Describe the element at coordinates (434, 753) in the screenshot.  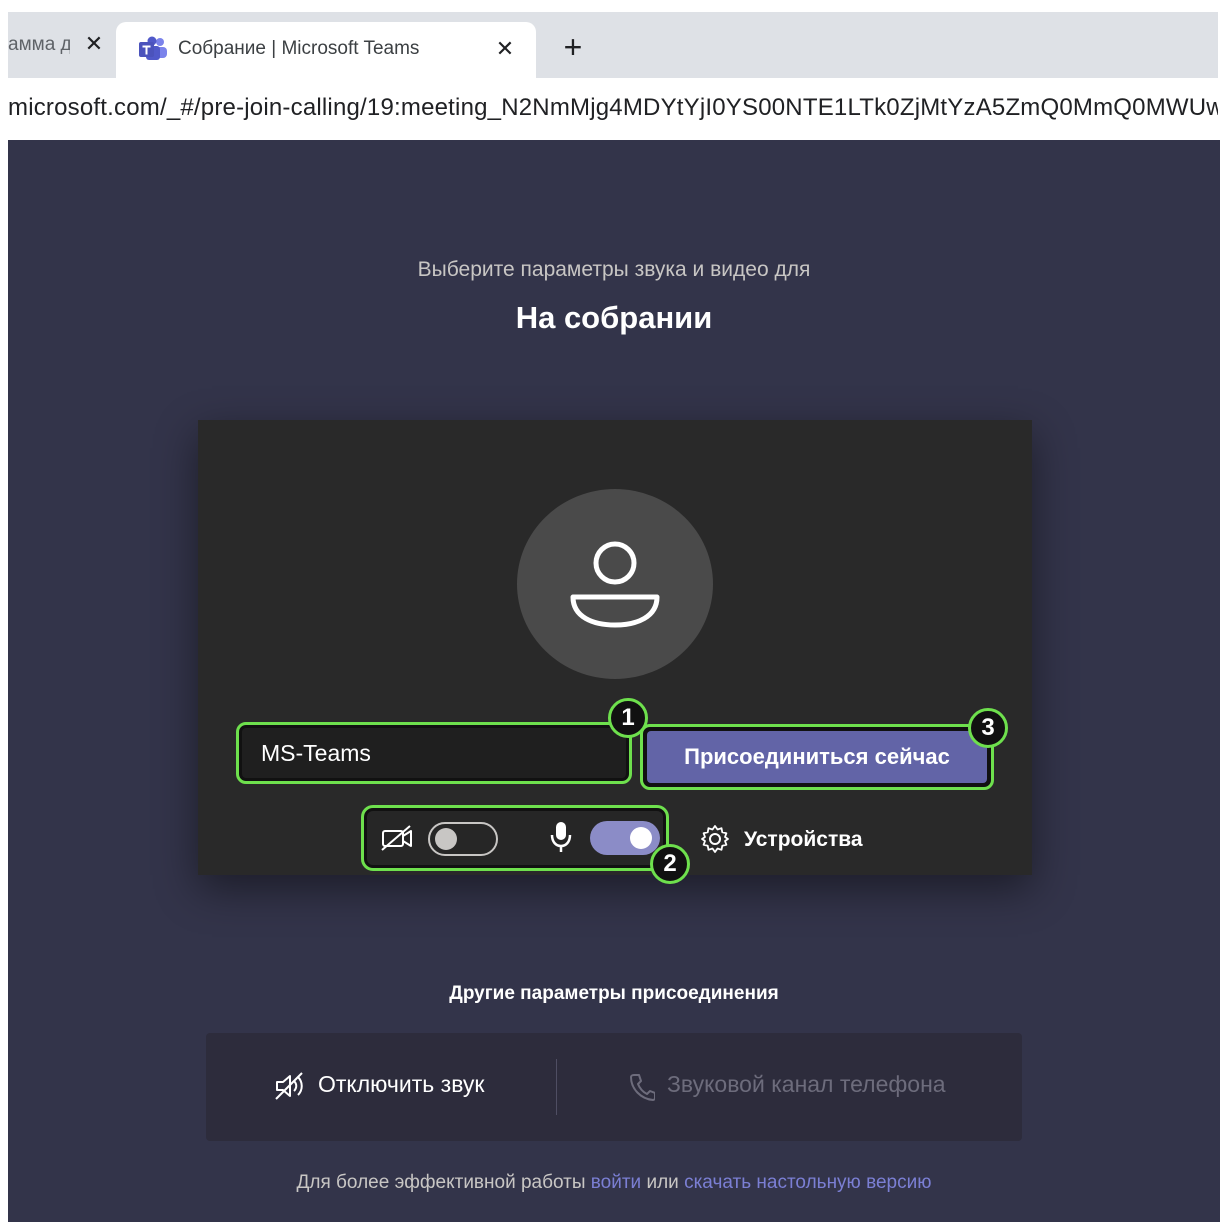
I see `name-input: MS-Teams` at that location.